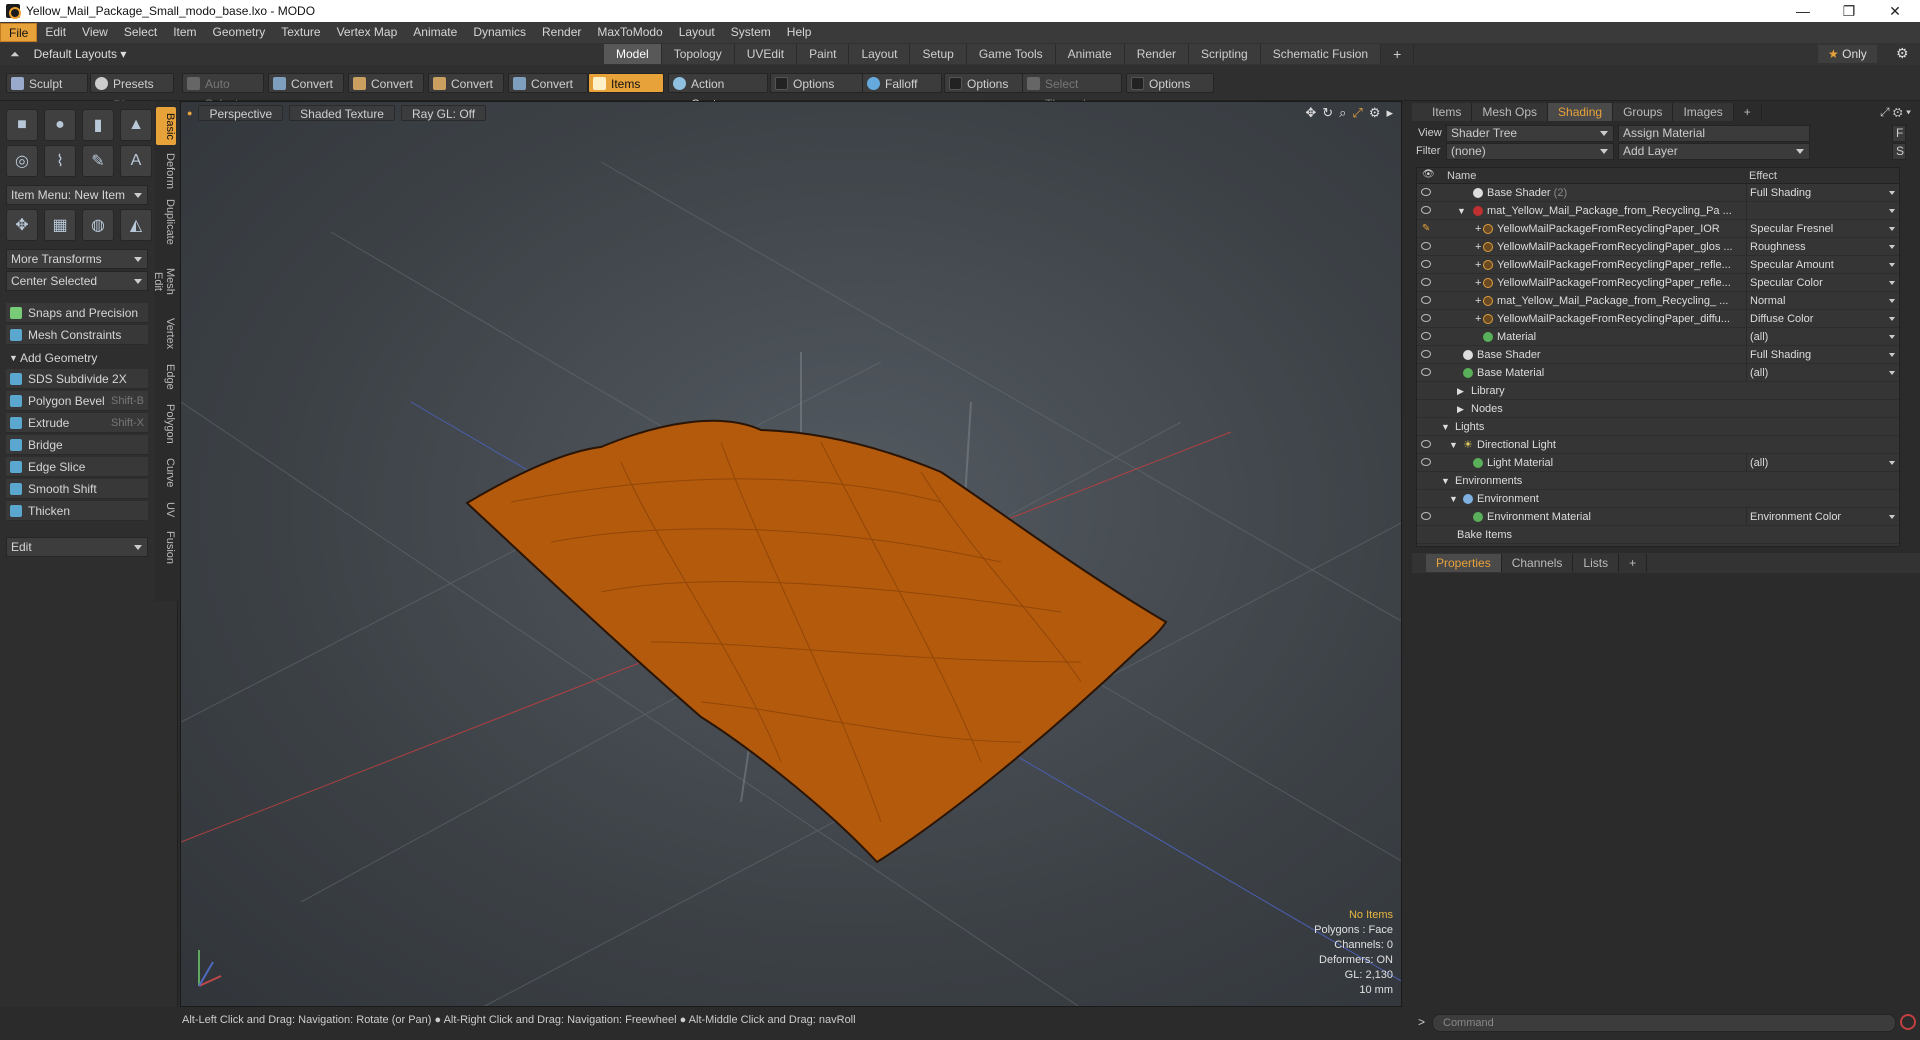 This screenshot has width=1920, height=1040. What do you see at coordinates (77, 281) in the screenshot?
I see `center-selected-dropdown: Center Selected` at bounding box center [77, 281].